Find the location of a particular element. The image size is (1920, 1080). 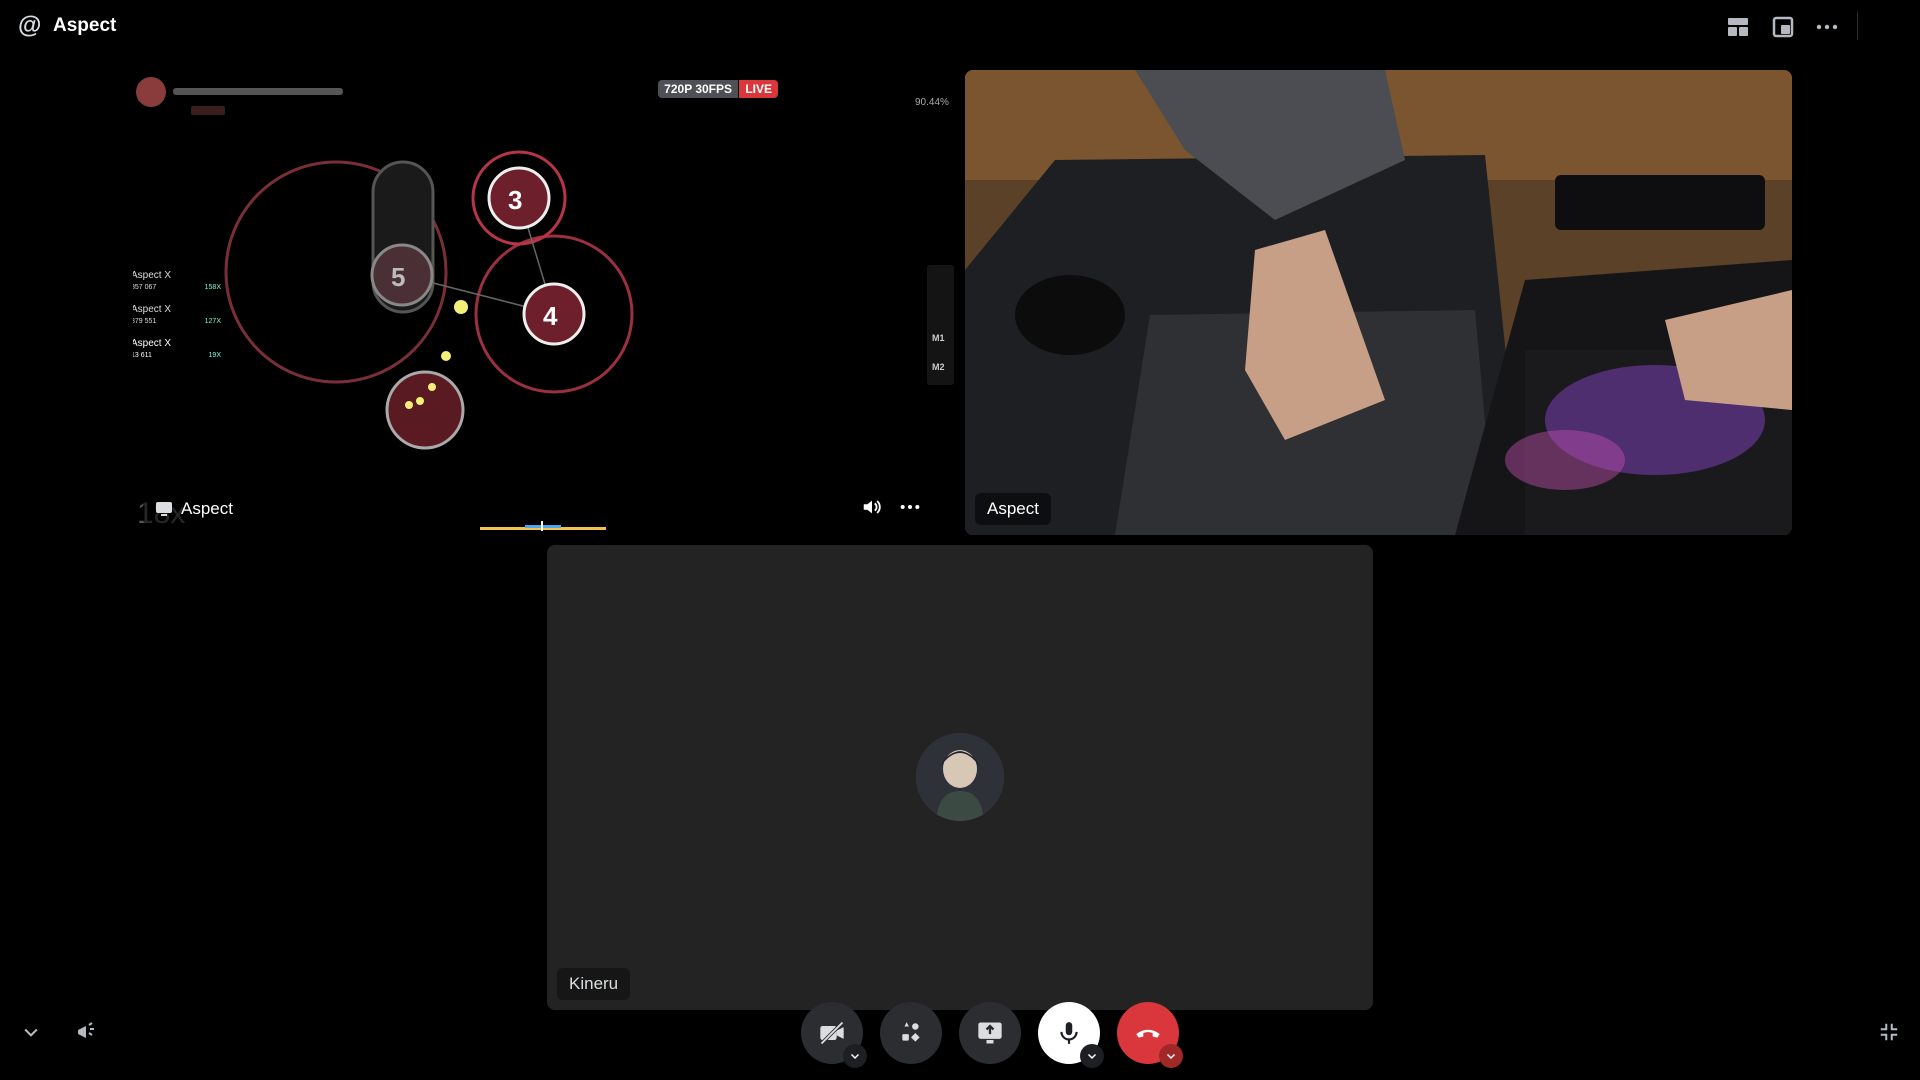

disconnect-options-button is located at coordinates (1171, 1056).